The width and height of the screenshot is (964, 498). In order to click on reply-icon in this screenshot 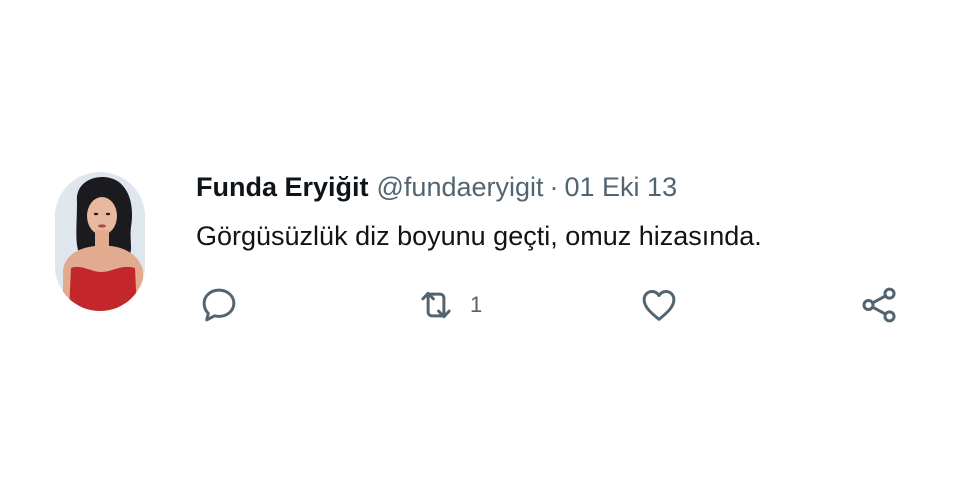, I will do `click(219, 305)`.